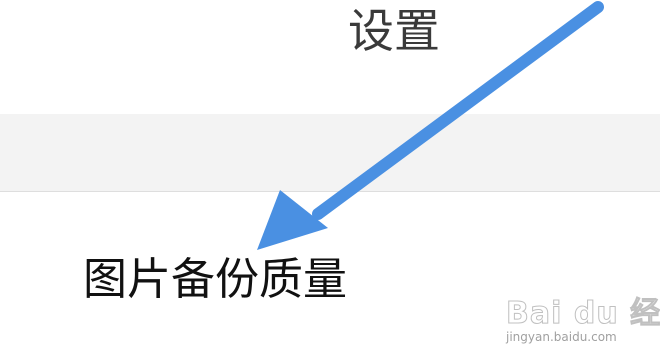  Describe the element at coordinates (561, 337) in the screenshot. I see `watermark-url: jingyan.baidu.com` at that location.